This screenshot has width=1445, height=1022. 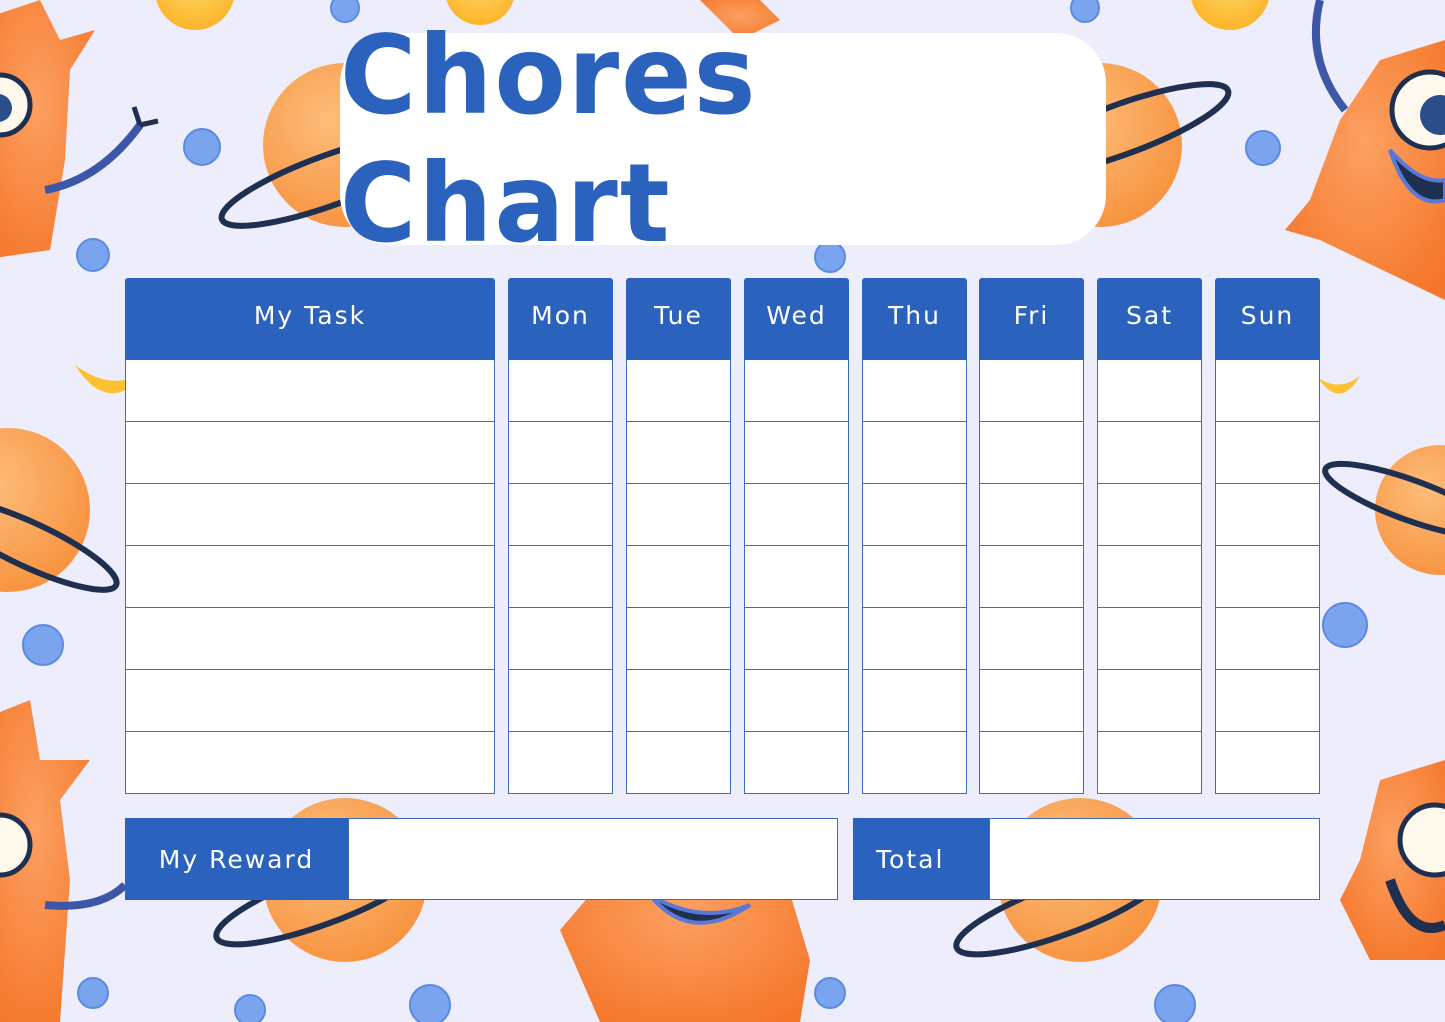 I want to click on day-column-sat: Sat, so click(x=1149, y=536).